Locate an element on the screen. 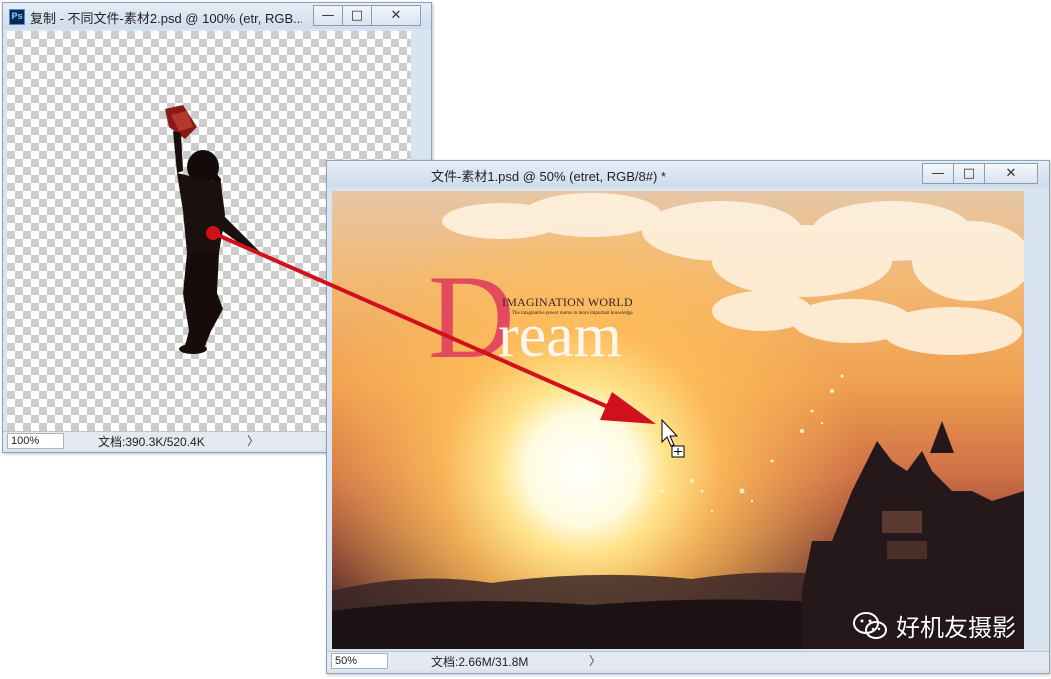 This screenshot has height=679, width=1051. zoom-field: 50% is located at coordinates (359, 661).